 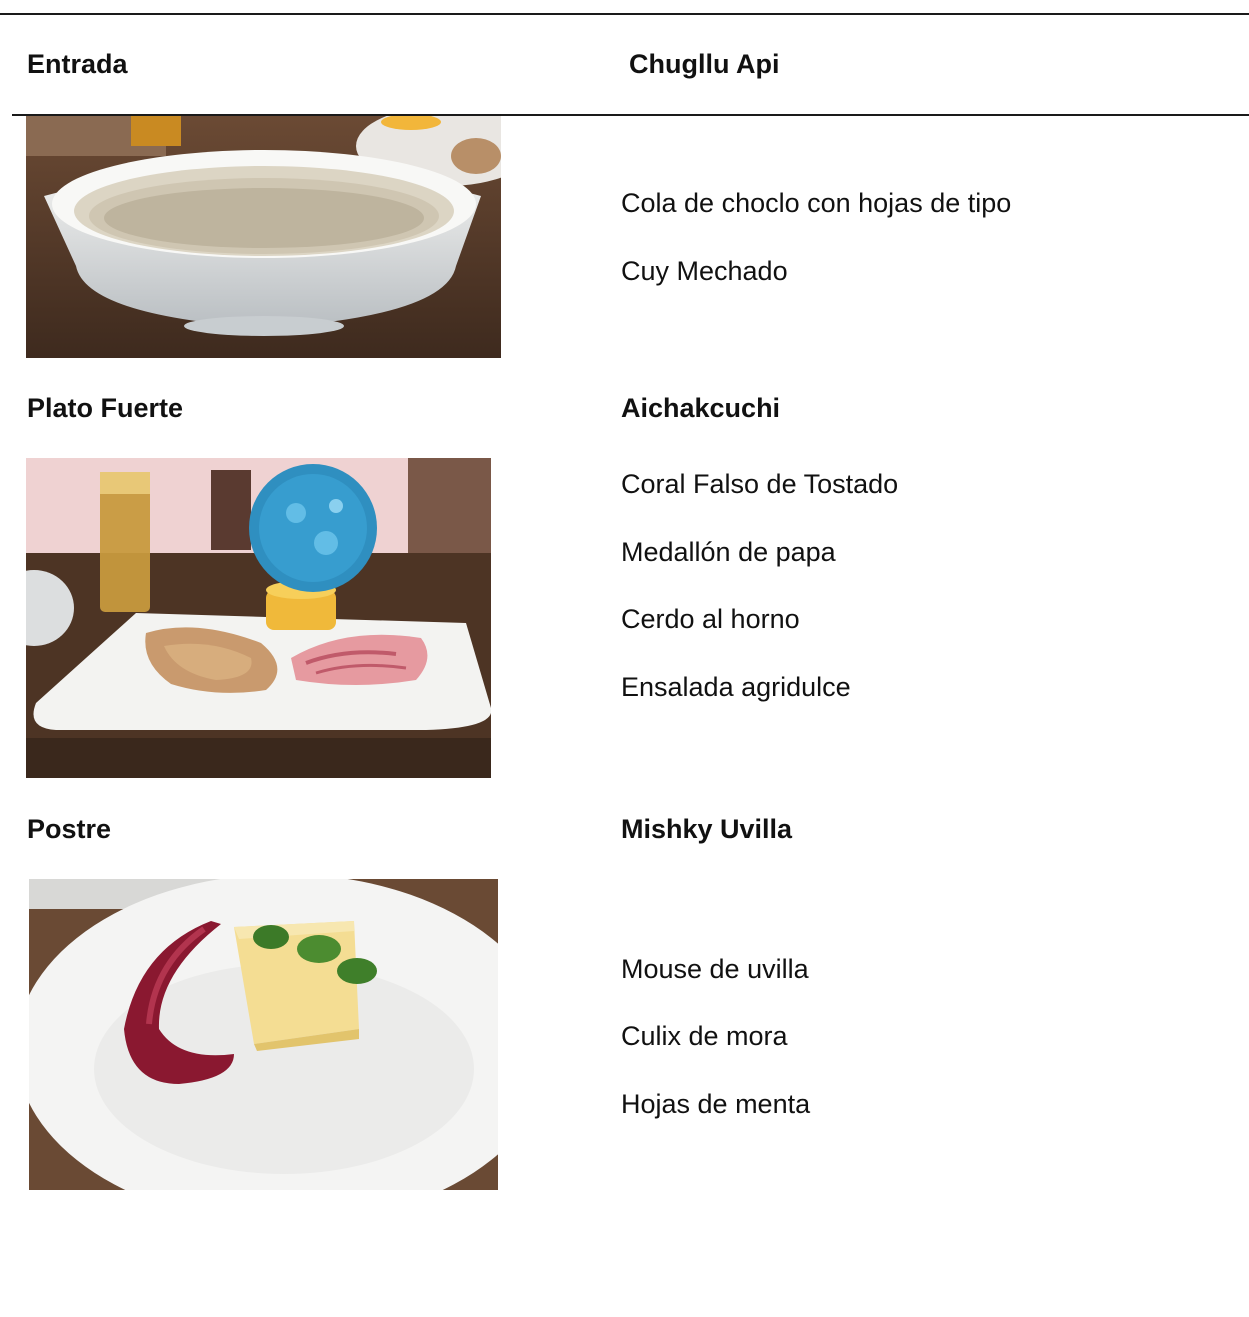 I want to click on header-right-label: Chugllu Api, so click(x=704, y=64).